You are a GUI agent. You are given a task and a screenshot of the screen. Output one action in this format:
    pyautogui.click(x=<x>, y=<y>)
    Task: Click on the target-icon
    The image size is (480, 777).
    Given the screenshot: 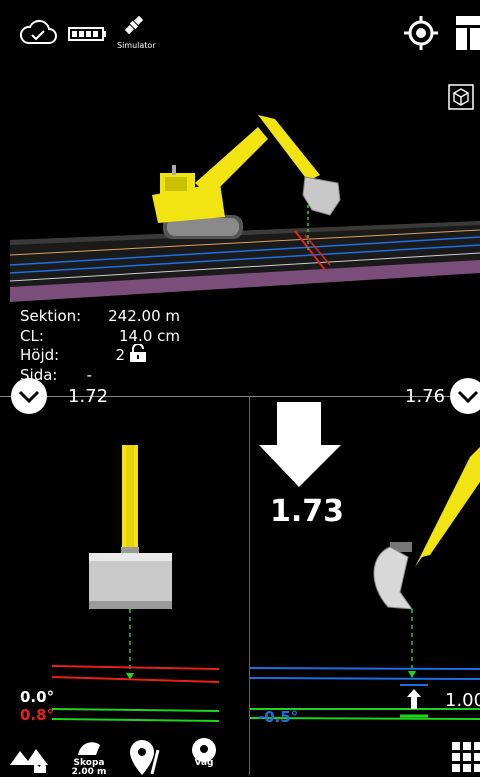 What is the action you would take?
    pyautogui.click(x=421, y=33)
    